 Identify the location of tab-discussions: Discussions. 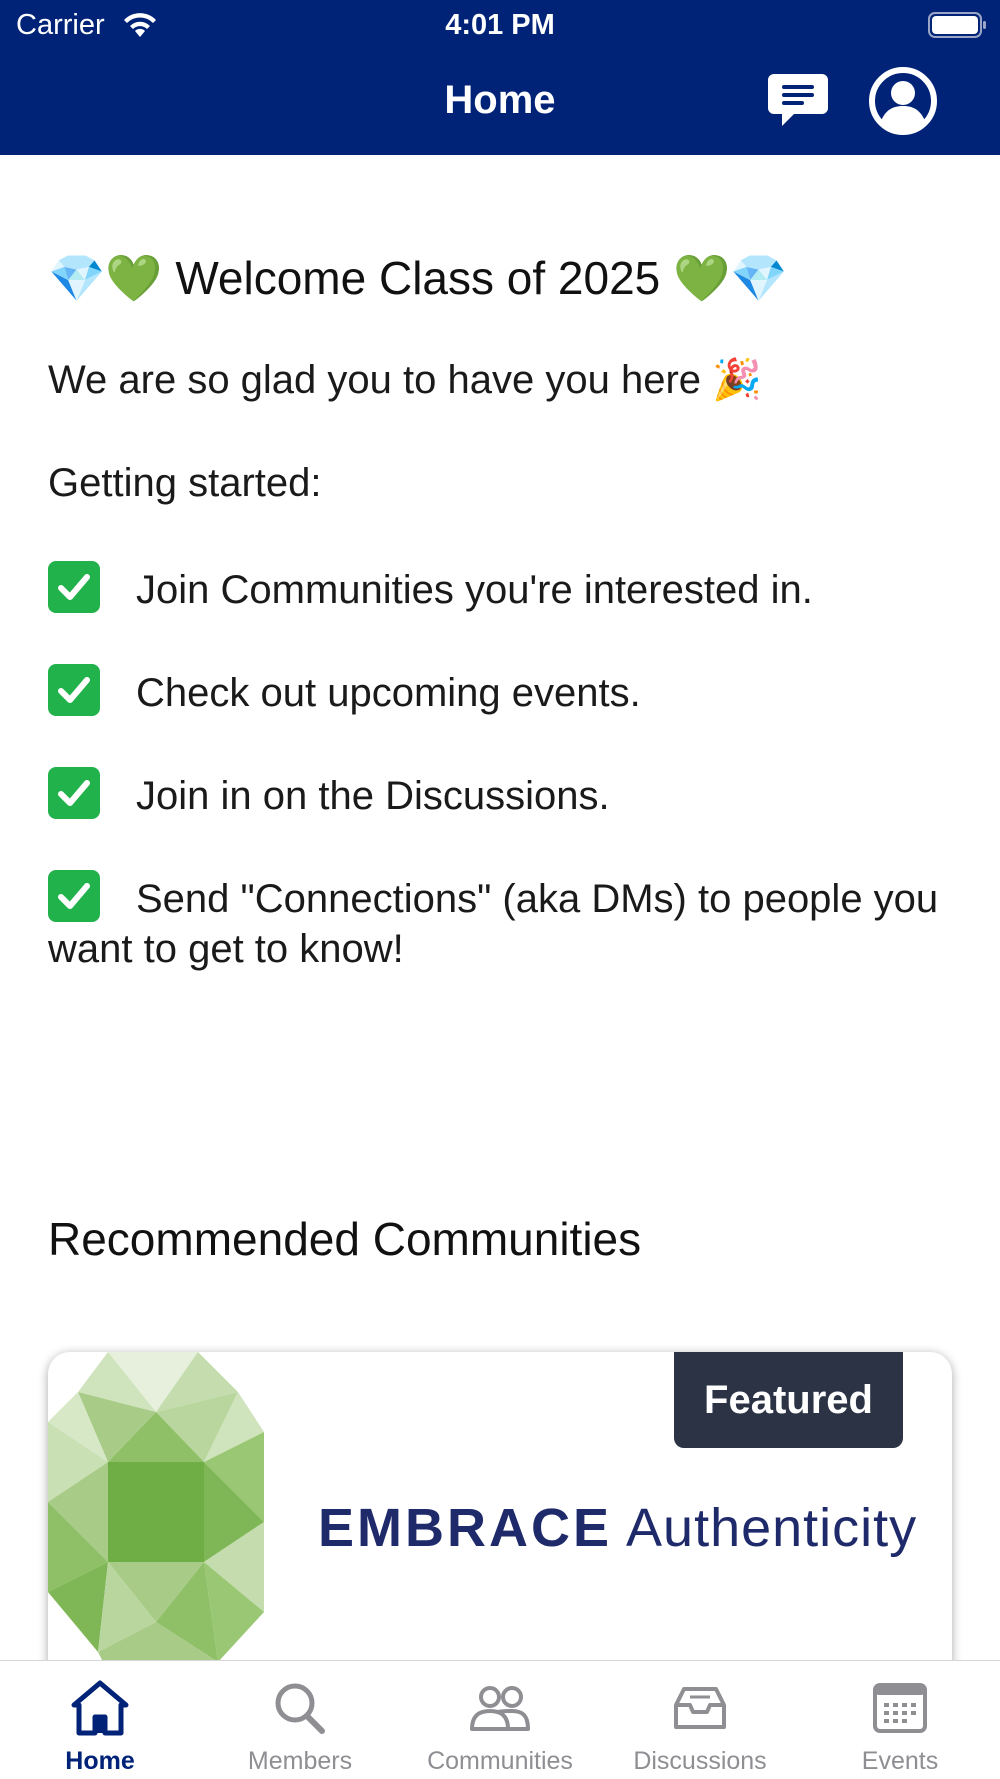
(700, 1720).